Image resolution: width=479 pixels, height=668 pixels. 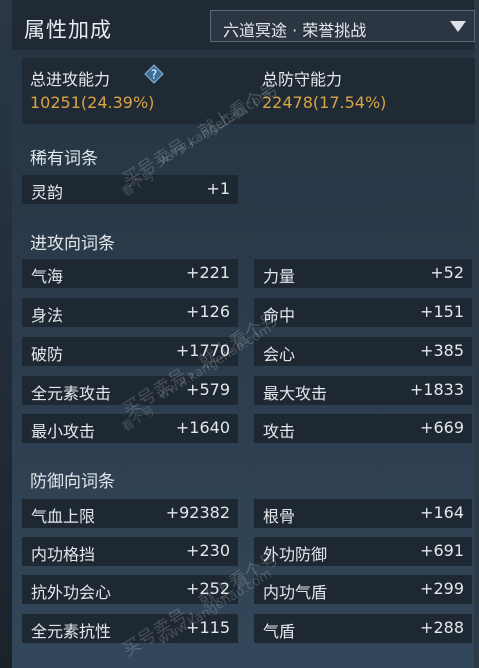 What do you see at coordinates (47, 276) in the screenshot?
I see `stat-label: 气海` at bounding box center [47, 276].